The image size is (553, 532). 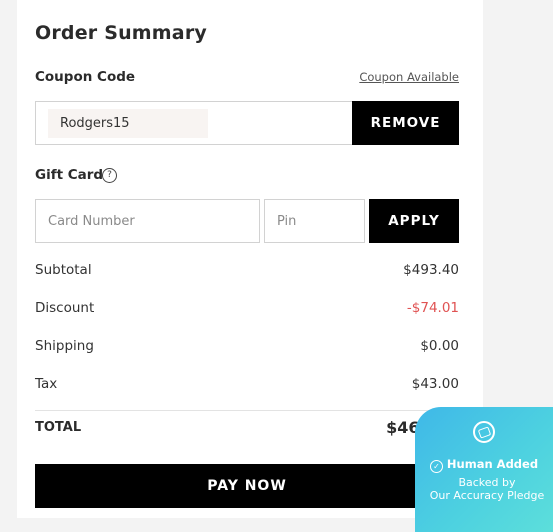 I want to click on pay-now-button: PAY NOW, so click(x=247, y=486).